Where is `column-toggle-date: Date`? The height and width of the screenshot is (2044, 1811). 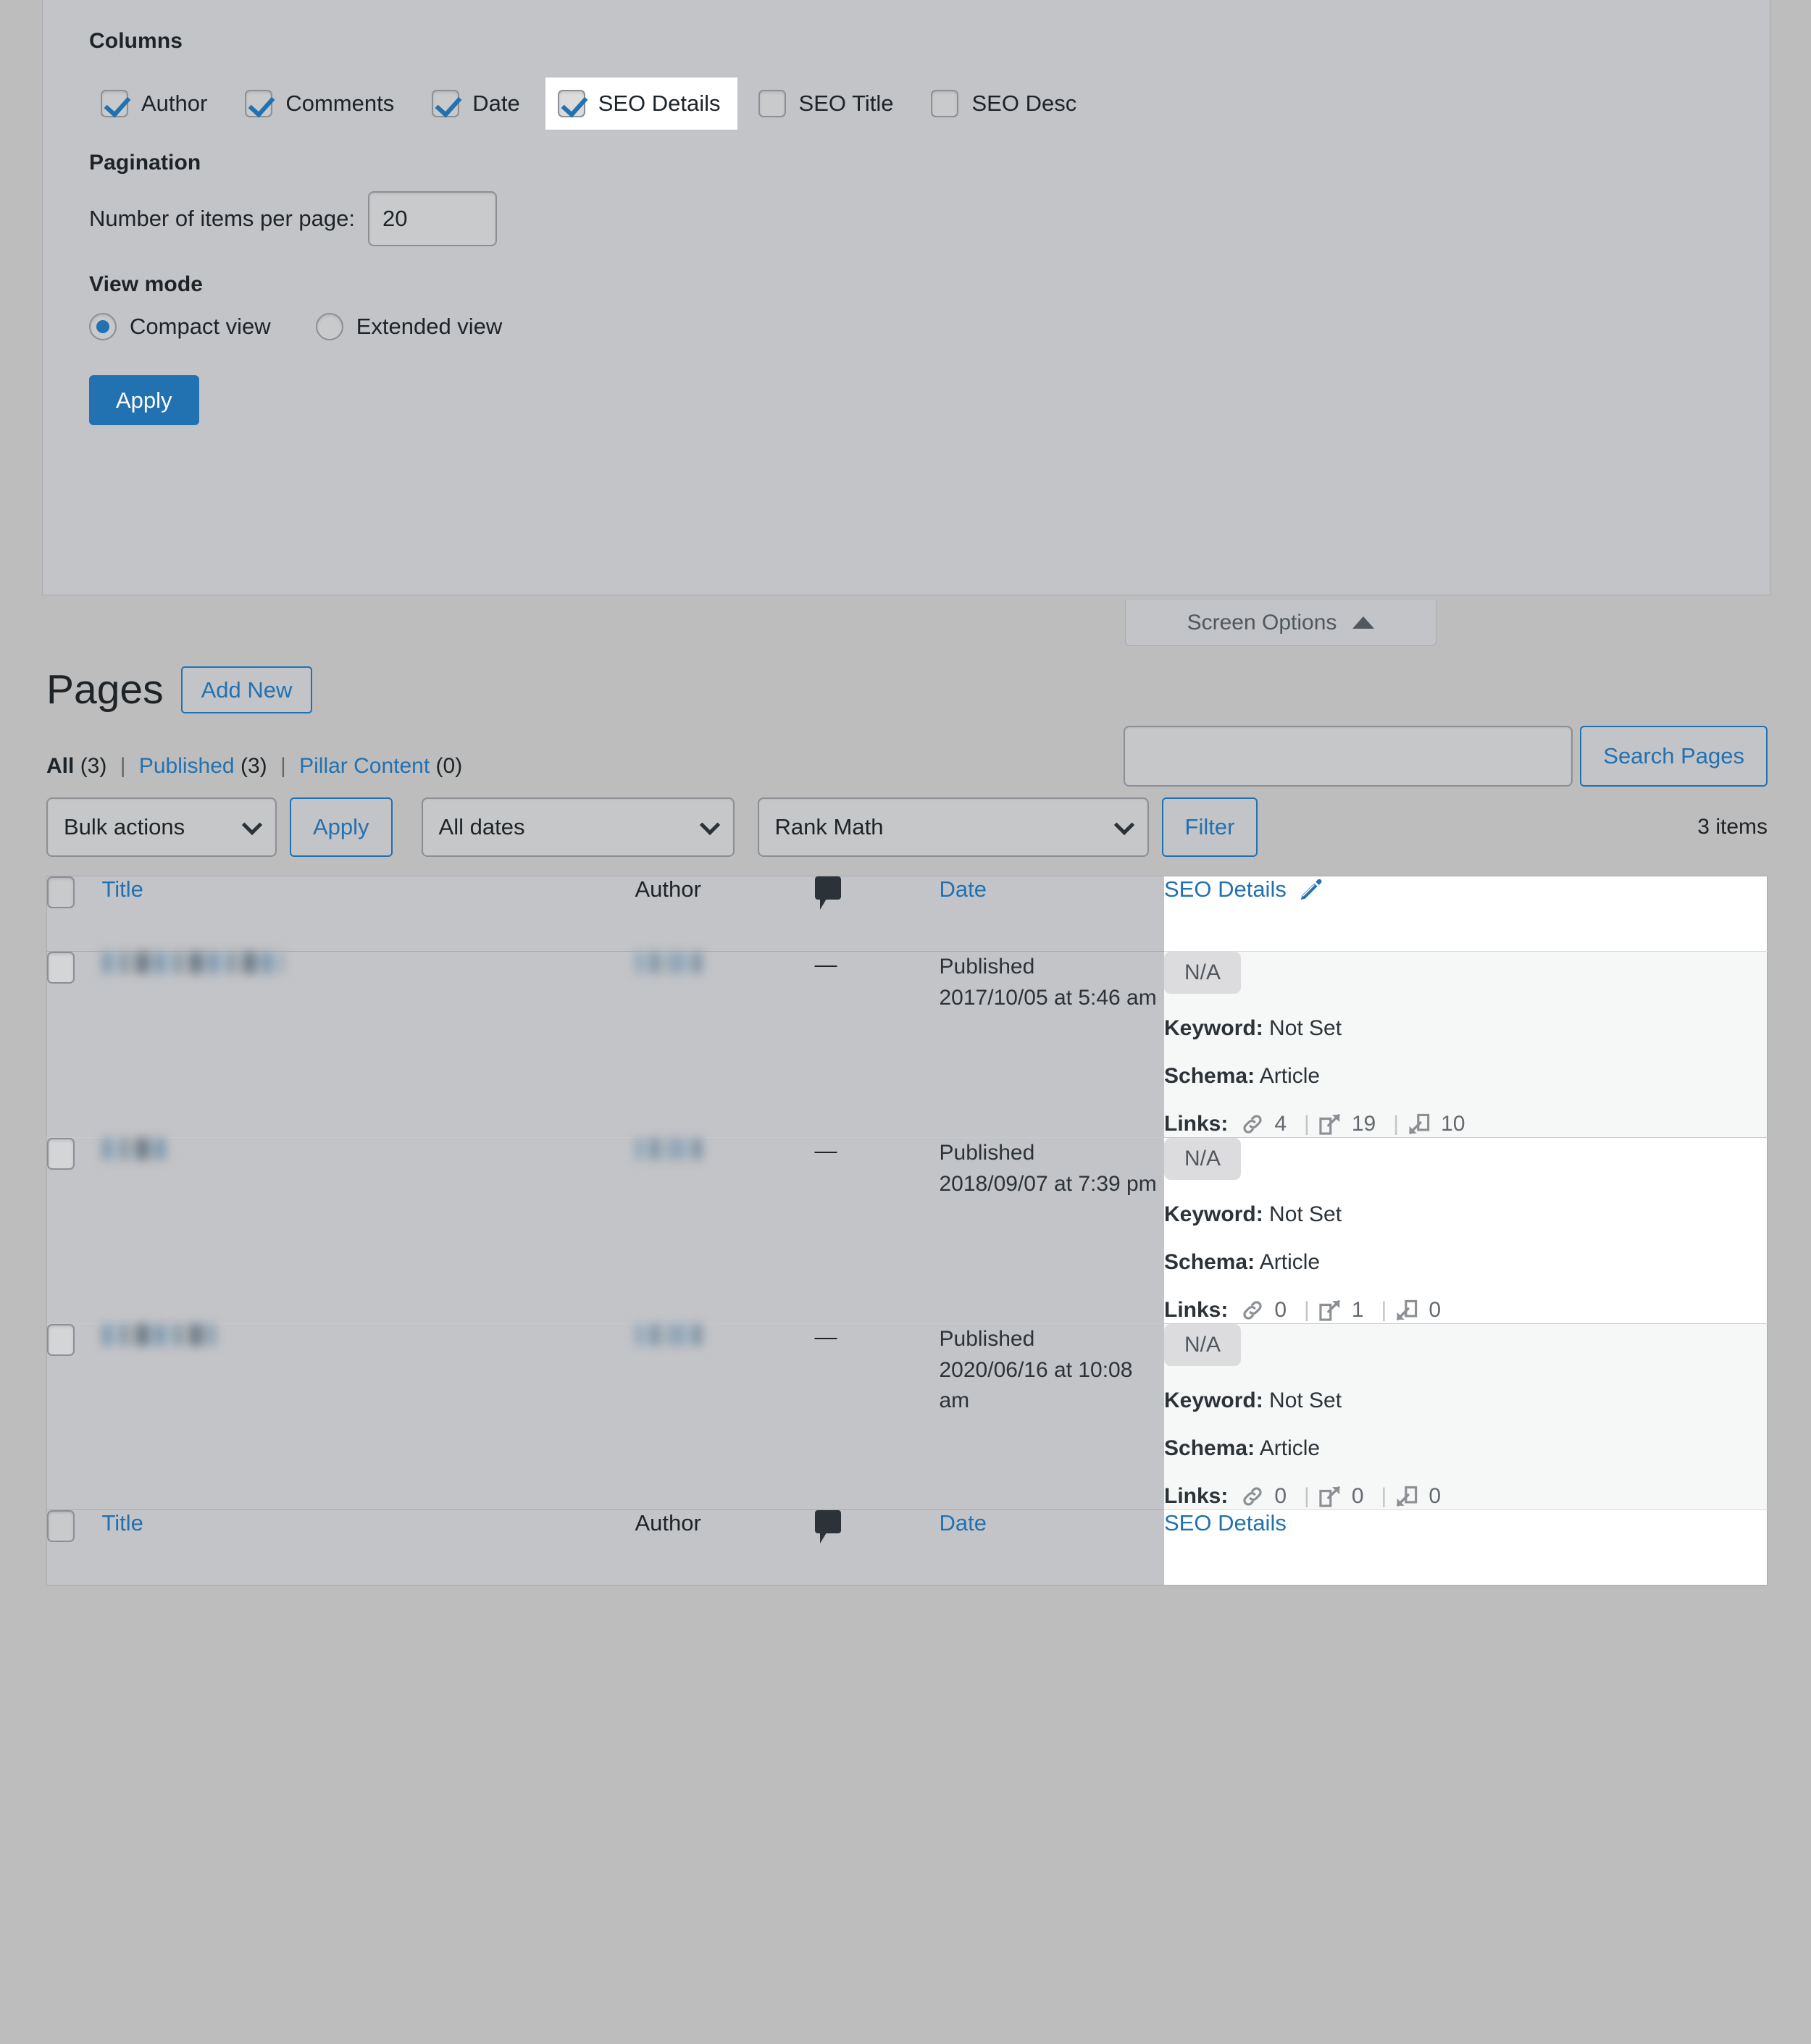
column-toggle-date: Date is located at coordinates (477, 103).